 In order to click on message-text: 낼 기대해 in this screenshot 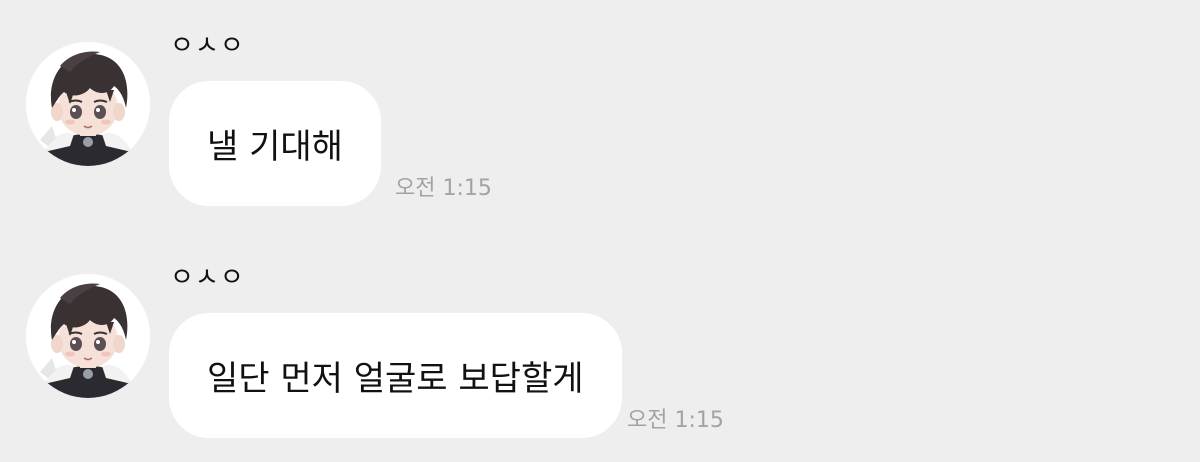, I will do `click(275, 147)`.